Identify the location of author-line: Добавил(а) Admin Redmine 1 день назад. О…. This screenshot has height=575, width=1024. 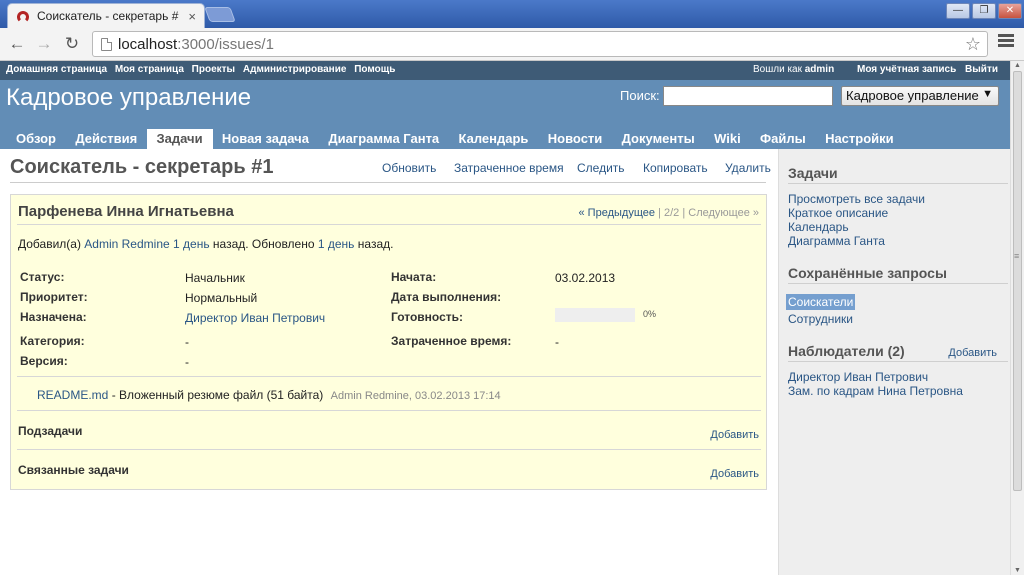
(206, 244).